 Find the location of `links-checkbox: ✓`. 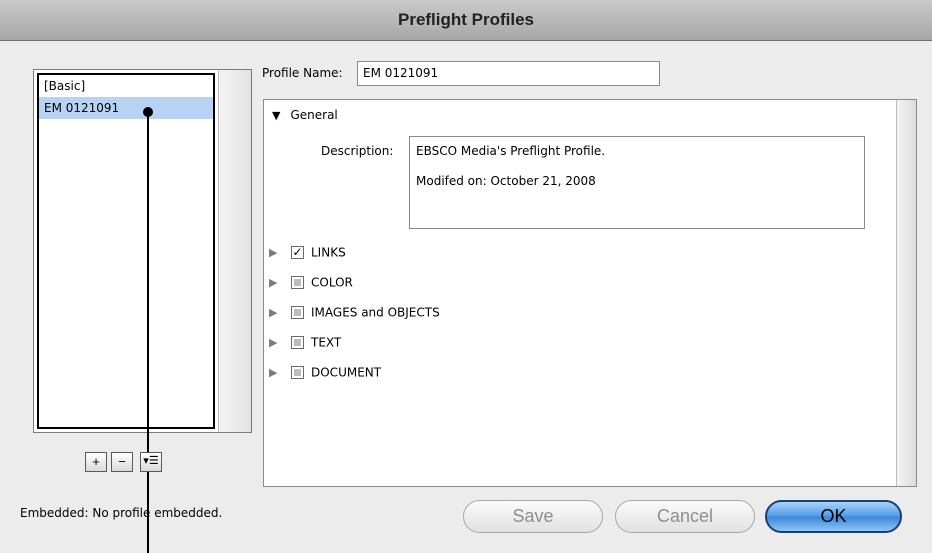

links-checkbox: ✓ is located at coordinates (297, 252).